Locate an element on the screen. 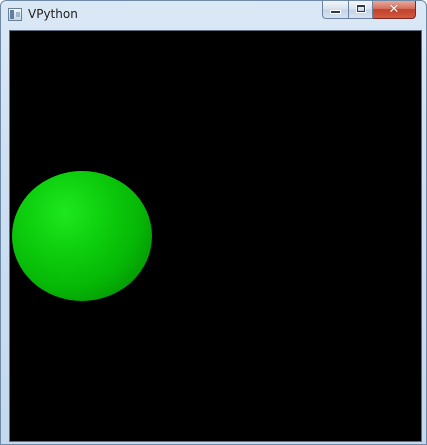  window-title: VPython is located at coordinates (53, 14).